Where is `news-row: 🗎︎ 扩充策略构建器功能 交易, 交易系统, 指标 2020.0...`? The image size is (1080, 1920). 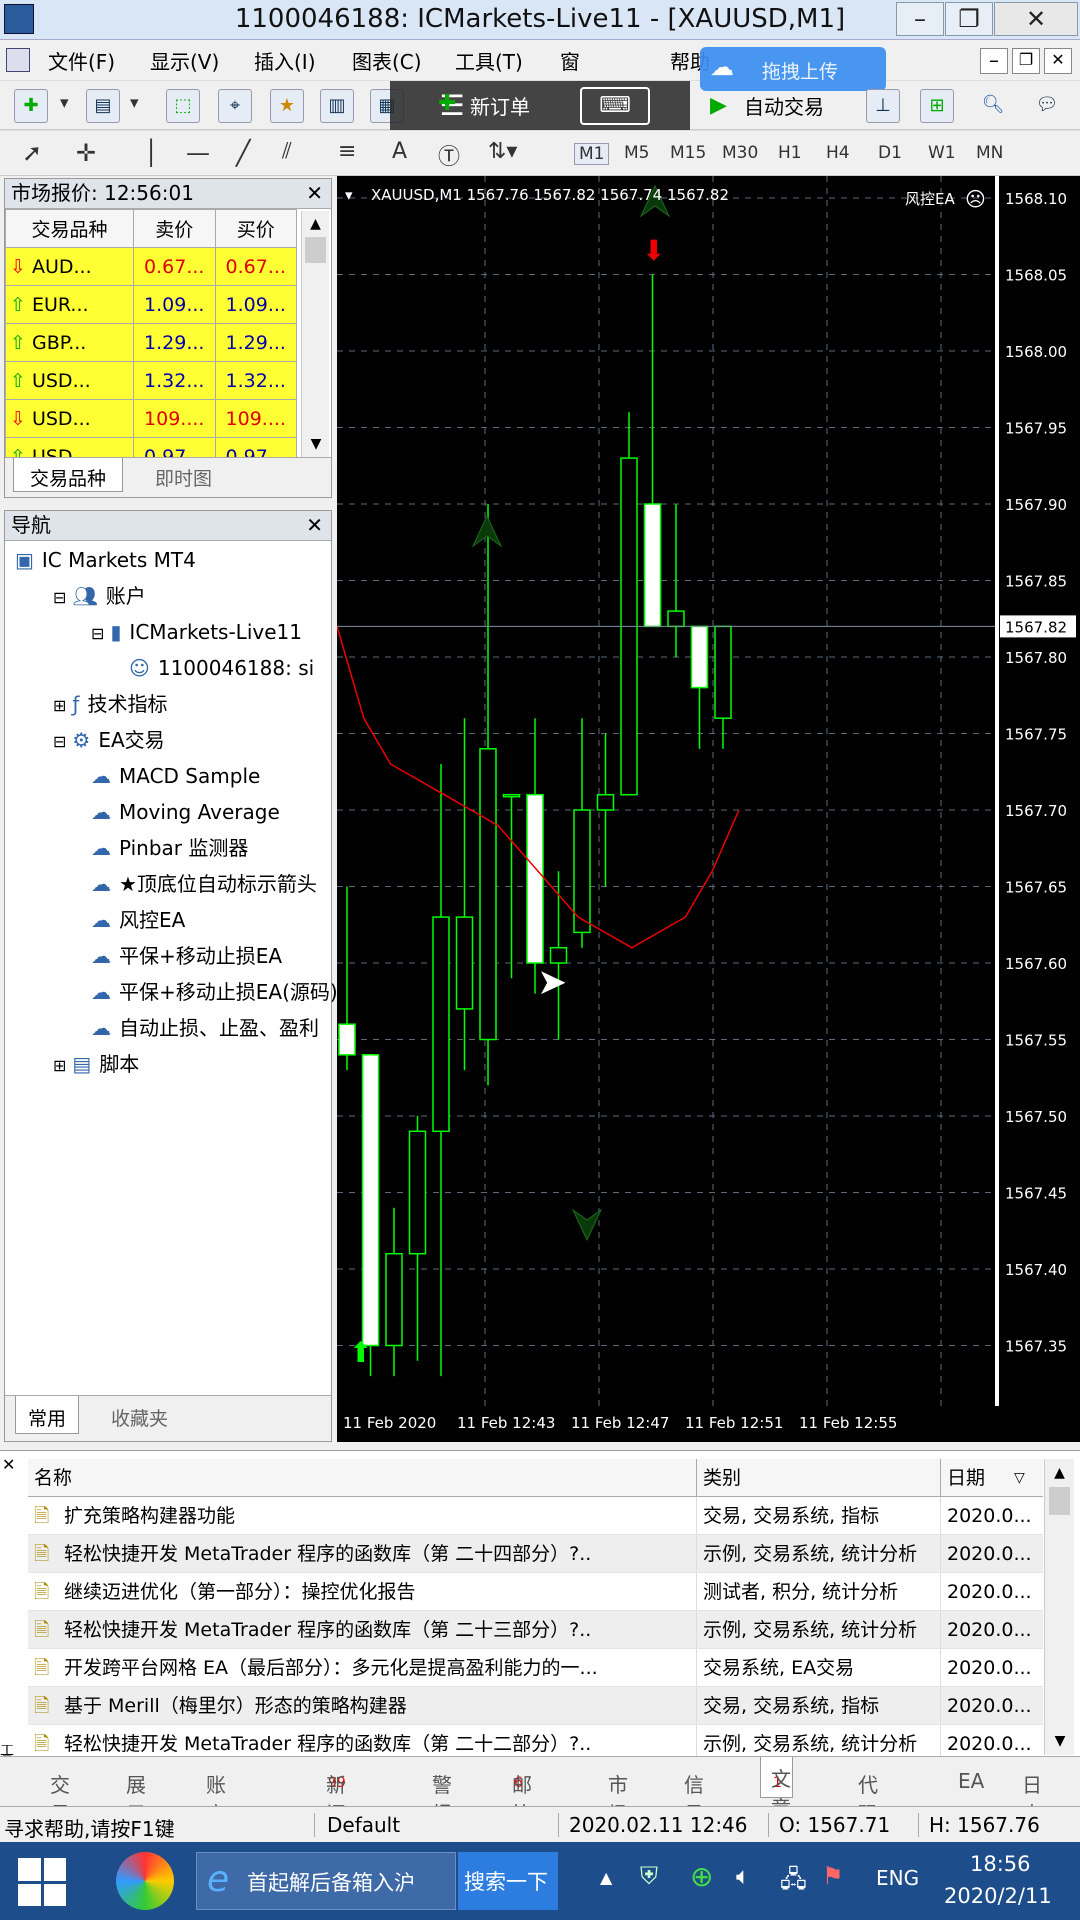
news-row: 🗎︎ 扩充策略构建器功能 交易, 交易系统, 指标 2020.0... is located at coordinates (535, 1516).